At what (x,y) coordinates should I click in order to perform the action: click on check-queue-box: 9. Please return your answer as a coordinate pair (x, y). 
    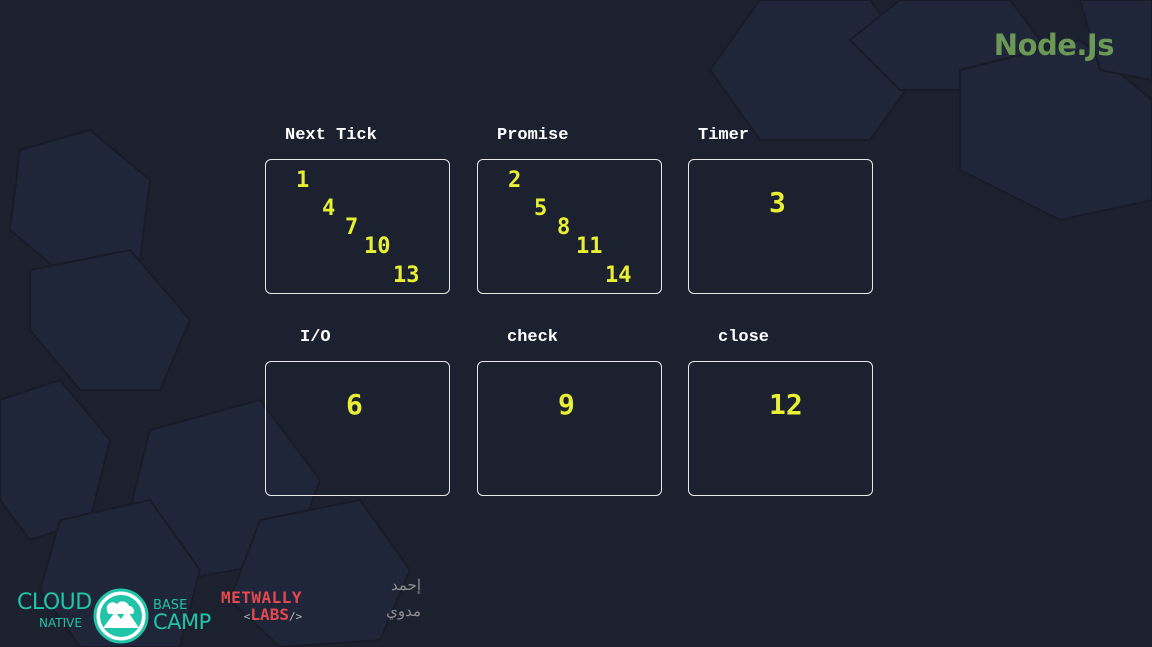
    Looking at the image, I should click on (569, 428).